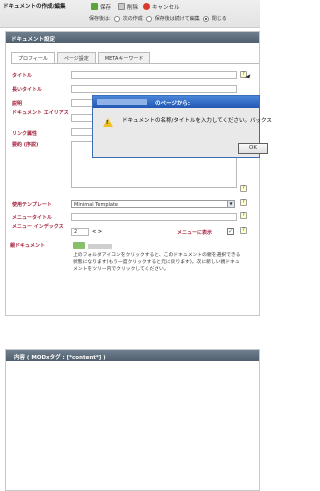  I want to click on cancel-label: キャンセル, so click(166, 7).